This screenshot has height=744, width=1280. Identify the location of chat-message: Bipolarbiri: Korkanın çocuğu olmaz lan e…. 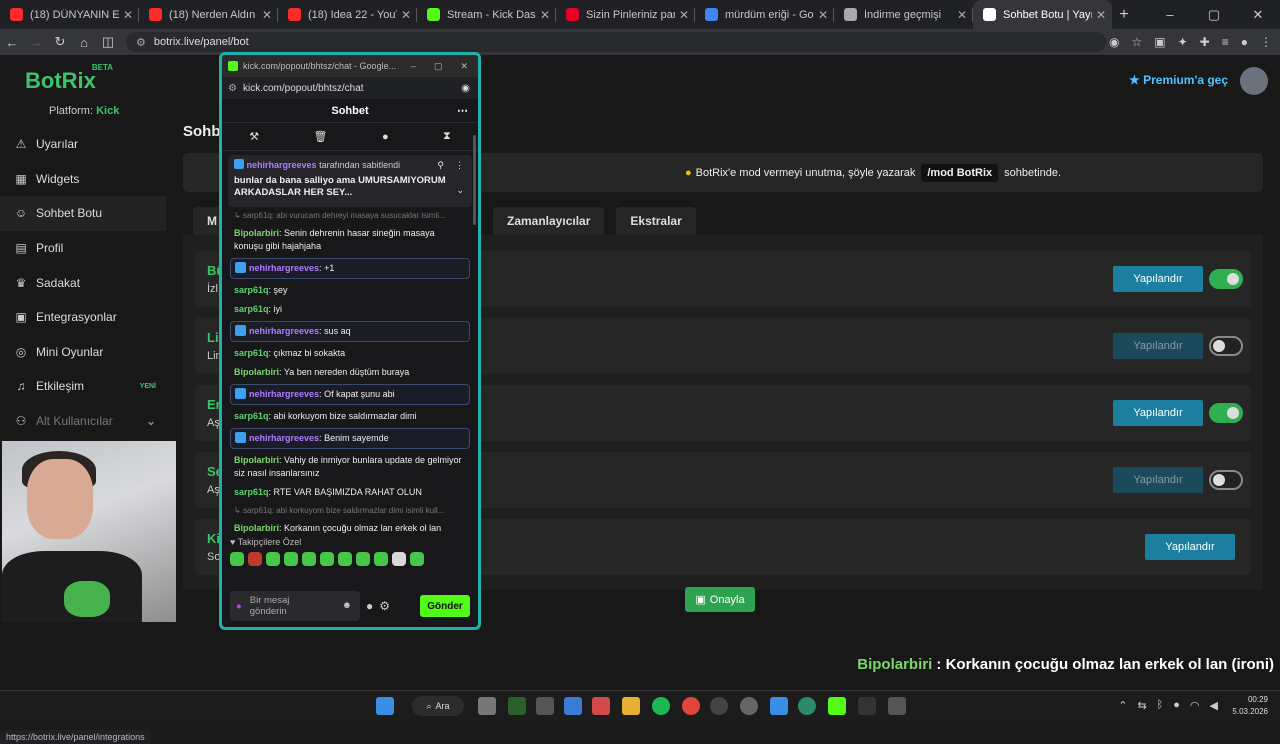
(350, 528).